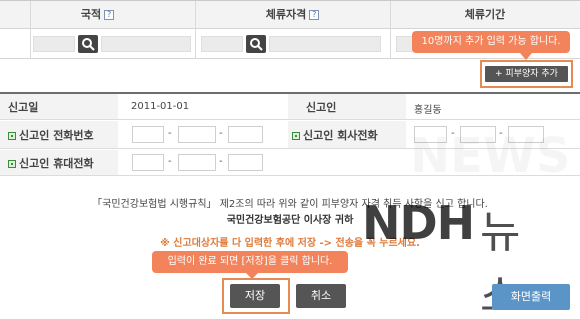 The width and height of the screenshot is (580, 319). Describe the element at coordinates (146, 44) in the screenshot. I see `nationality-name-input` at that location.